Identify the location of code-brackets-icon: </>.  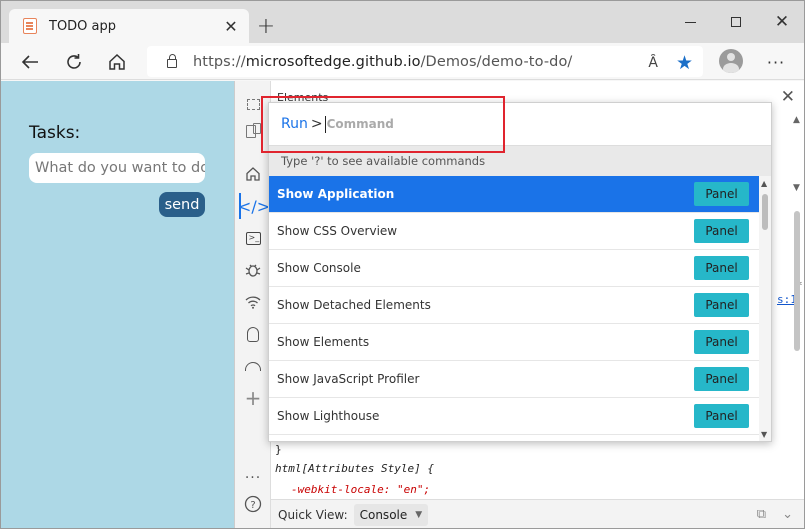
(254, 206).